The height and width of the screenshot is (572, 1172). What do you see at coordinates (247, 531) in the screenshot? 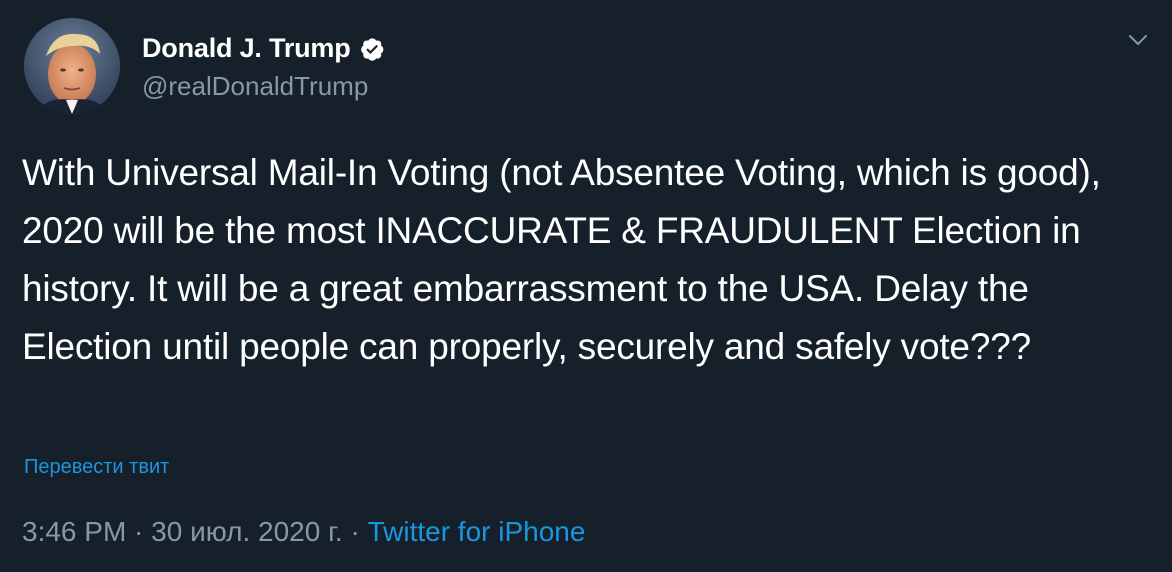
I see `tweet-date: 30 июл. 2020 г.` at bounding box center [247, 531].